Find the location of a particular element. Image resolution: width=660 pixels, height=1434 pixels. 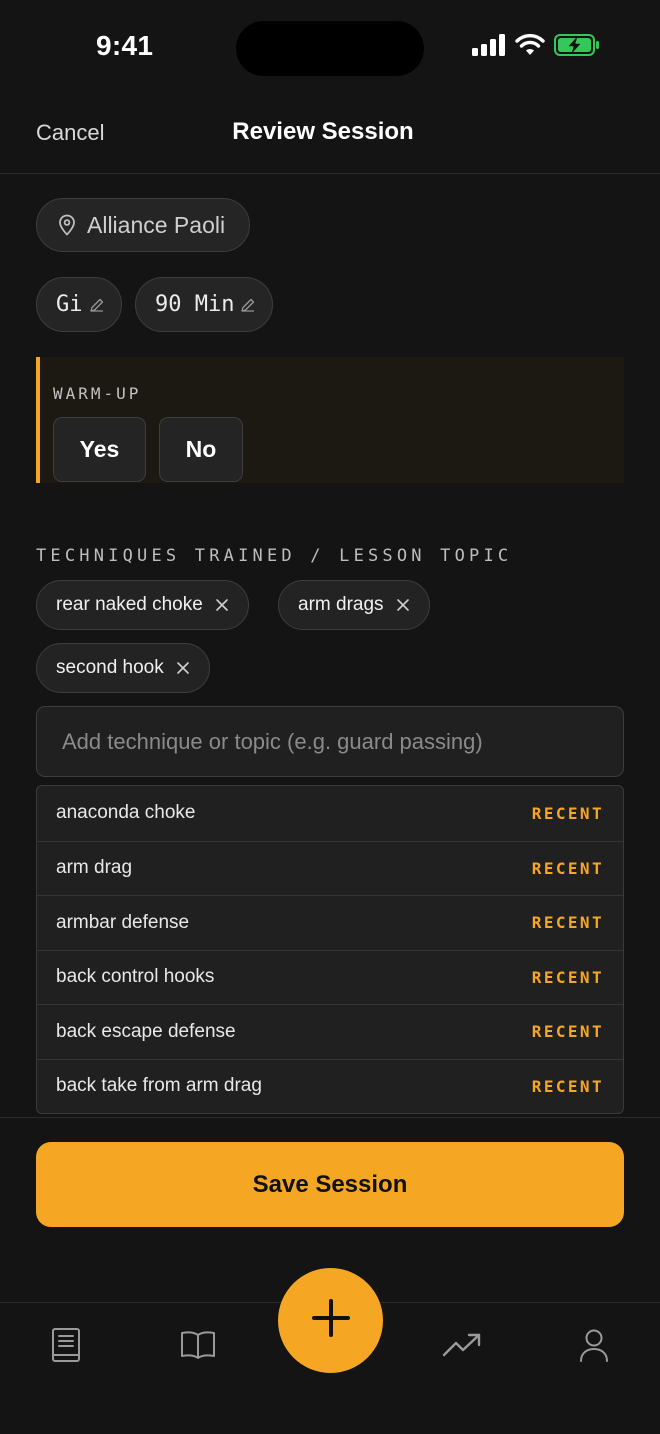

warmup-section: WARM-UP Yes No is located at coordinates (330, 420).